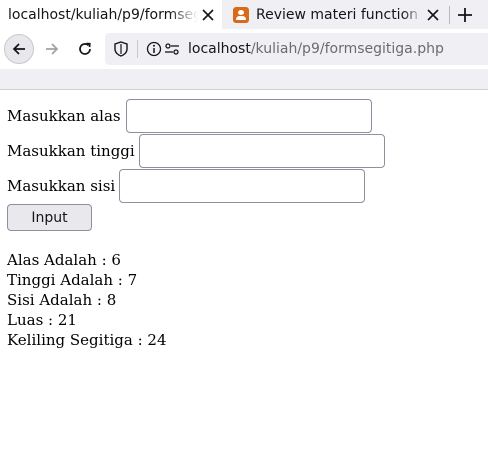  What do you see at coordinates (49, 217) in the screenshot?
I see `input-button: Input` at bounding box center [49, 217].